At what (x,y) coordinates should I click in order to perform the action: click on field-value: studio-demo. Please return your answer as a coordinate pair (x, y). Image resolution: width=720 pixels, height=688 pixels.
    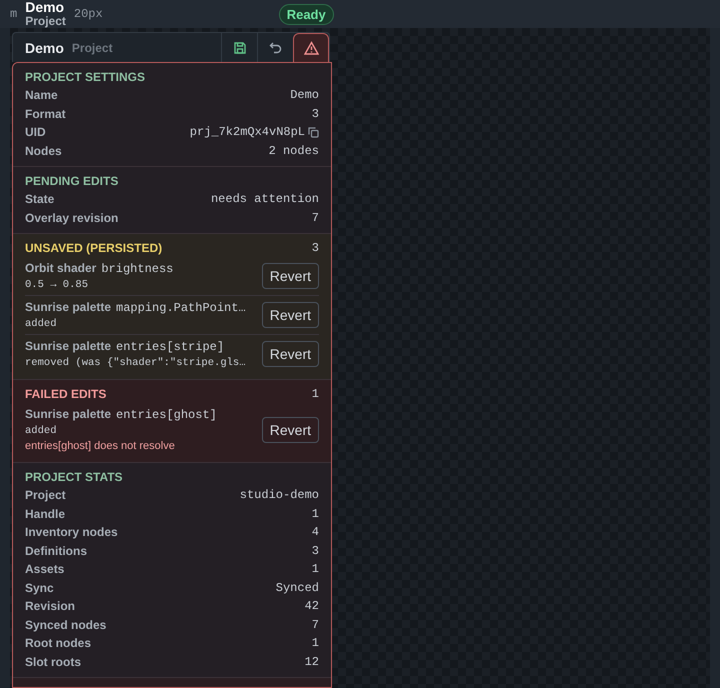
    Looking at the image, I should click on (279, 495).